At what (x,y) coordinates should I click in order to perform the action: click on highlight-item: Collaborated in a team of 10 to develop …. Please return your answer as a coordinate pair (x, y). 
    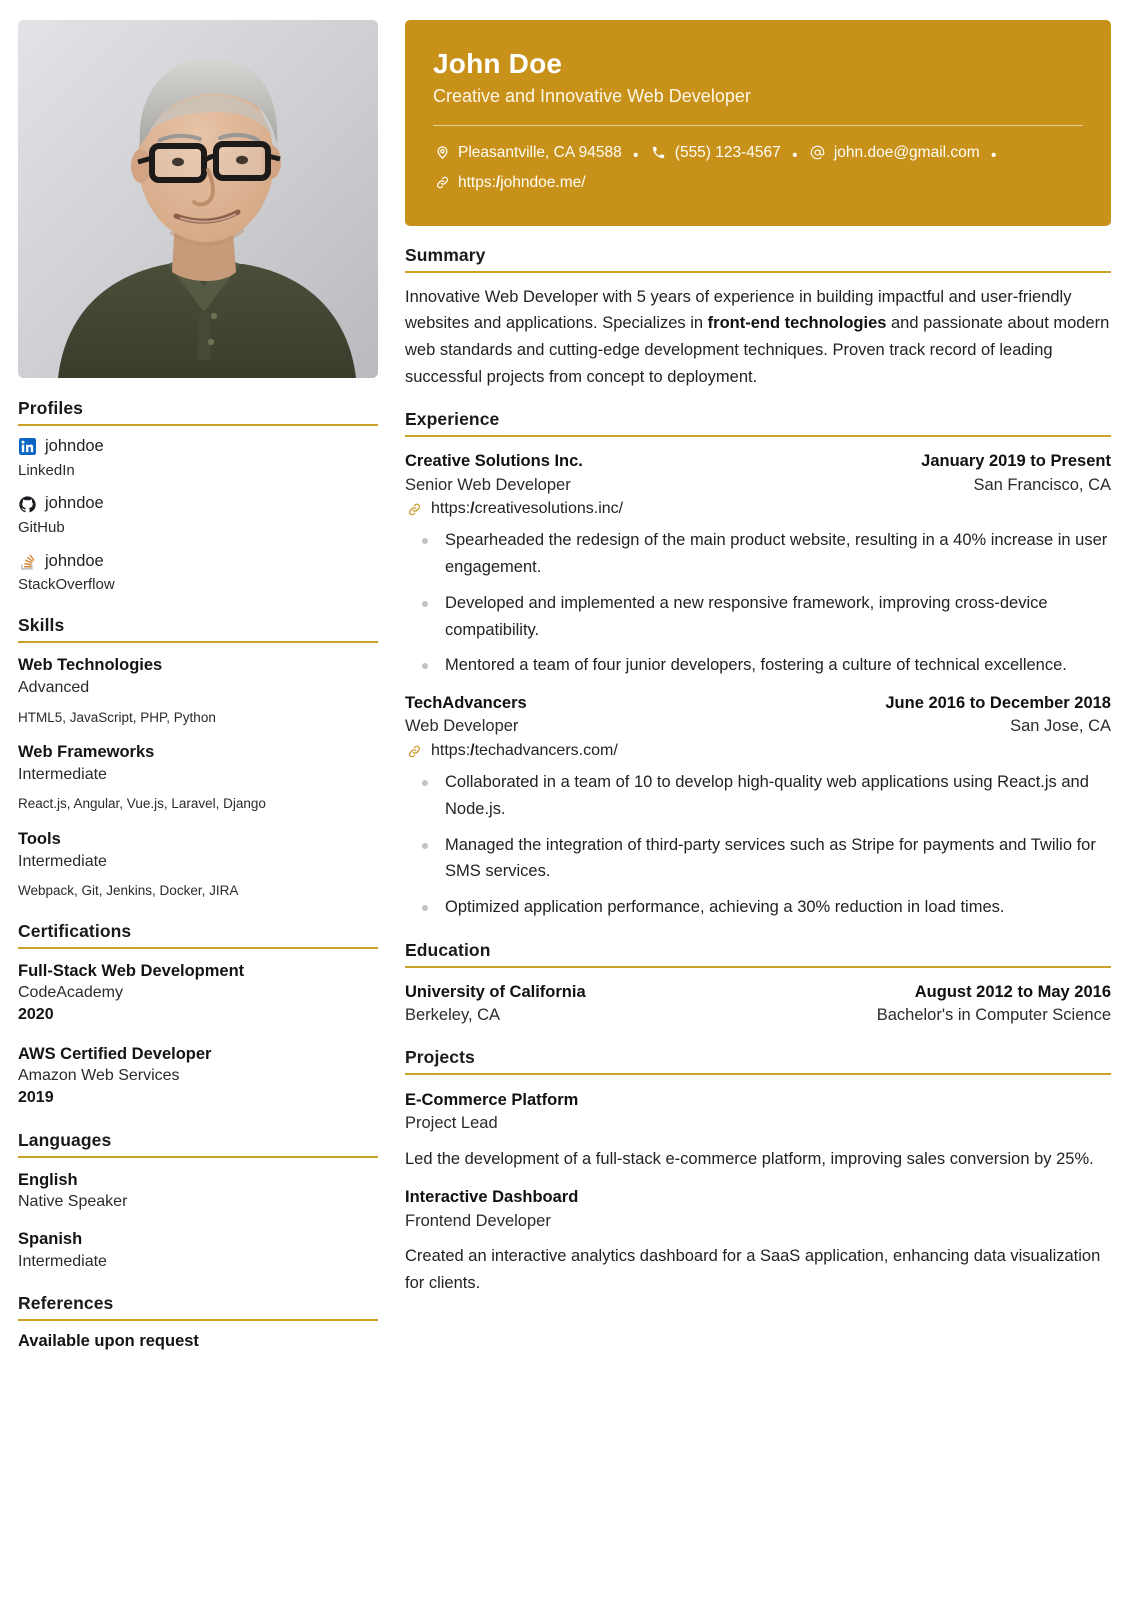
    Looking at the image, I should click on (758, 795).